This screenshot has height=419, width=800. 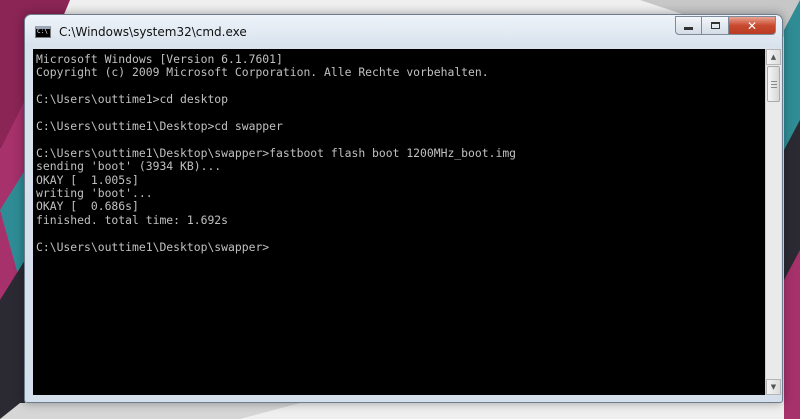 I want to click on window-controls: ✕, so click(x=725, y=25).